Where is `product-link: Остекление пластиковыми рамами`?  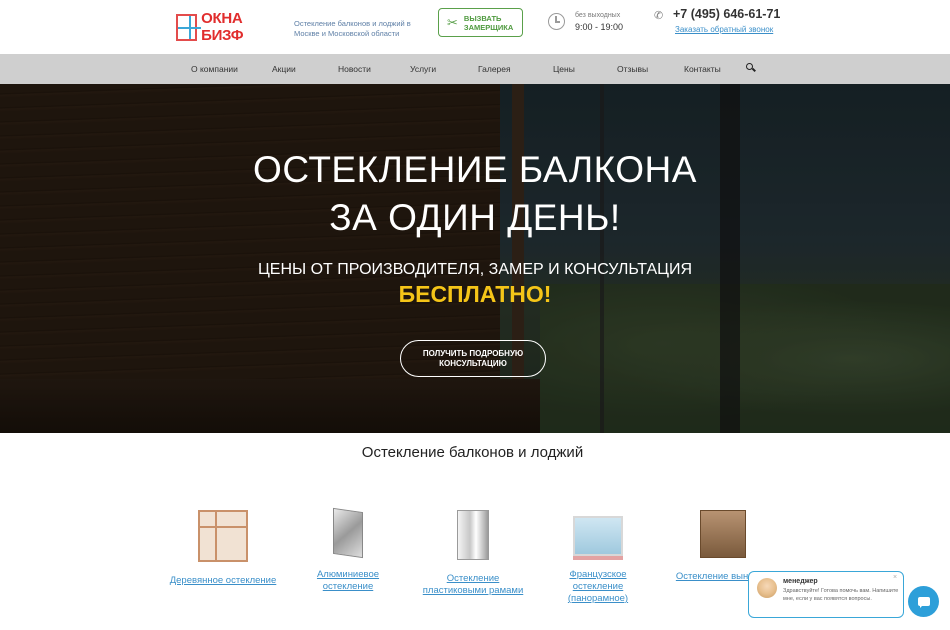 product-link: Остекление пластиковыми рамами is located at coordinates (473, 585).